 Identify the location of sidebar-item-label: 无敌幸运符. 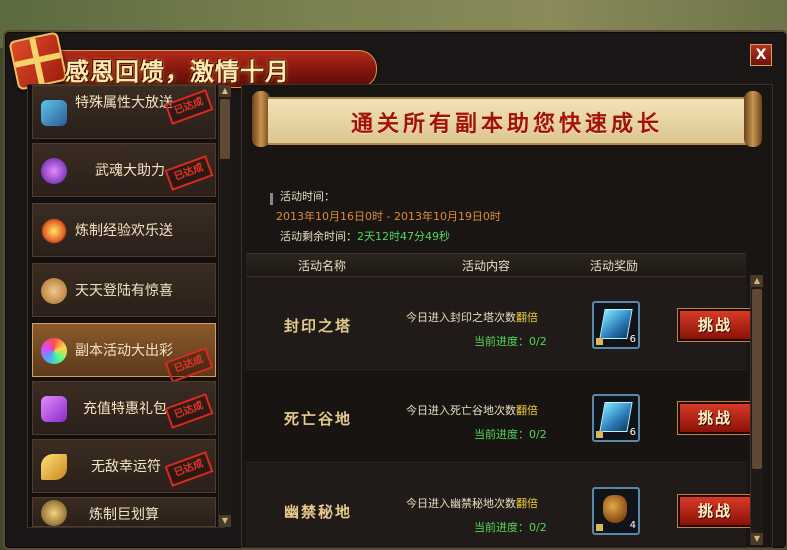
(126, 467).